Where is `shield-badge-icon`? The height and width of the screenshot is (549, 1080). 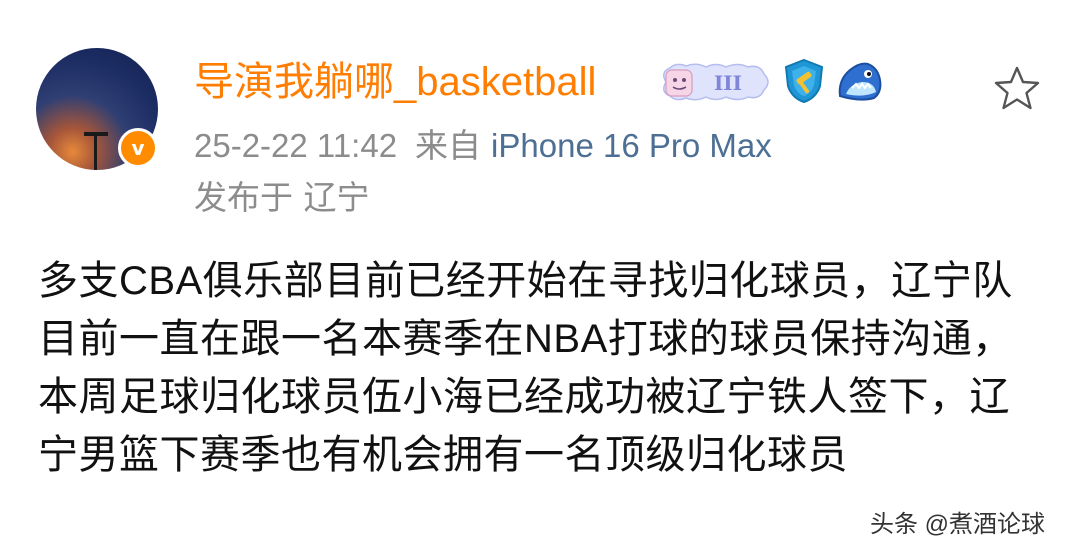 shield-badge-icon is located at coordinates (804, 81).